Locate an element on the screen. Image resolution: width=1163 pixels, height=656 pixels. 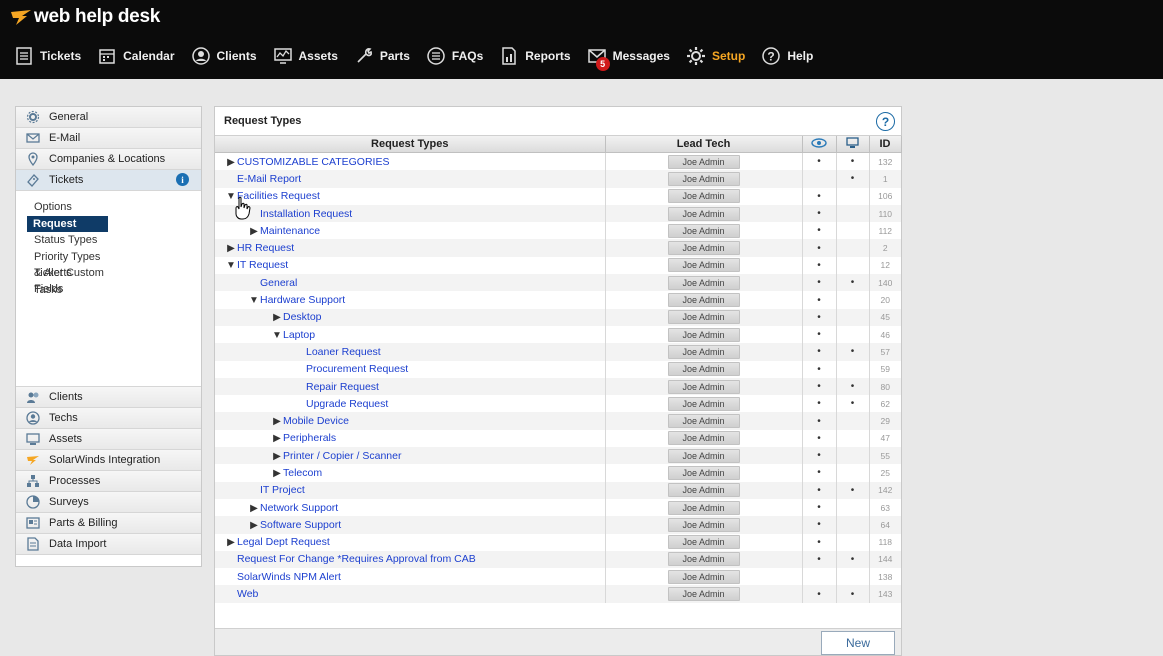
sidebar-item-e-mail: E-Mail is located at coordinates (108, 138).